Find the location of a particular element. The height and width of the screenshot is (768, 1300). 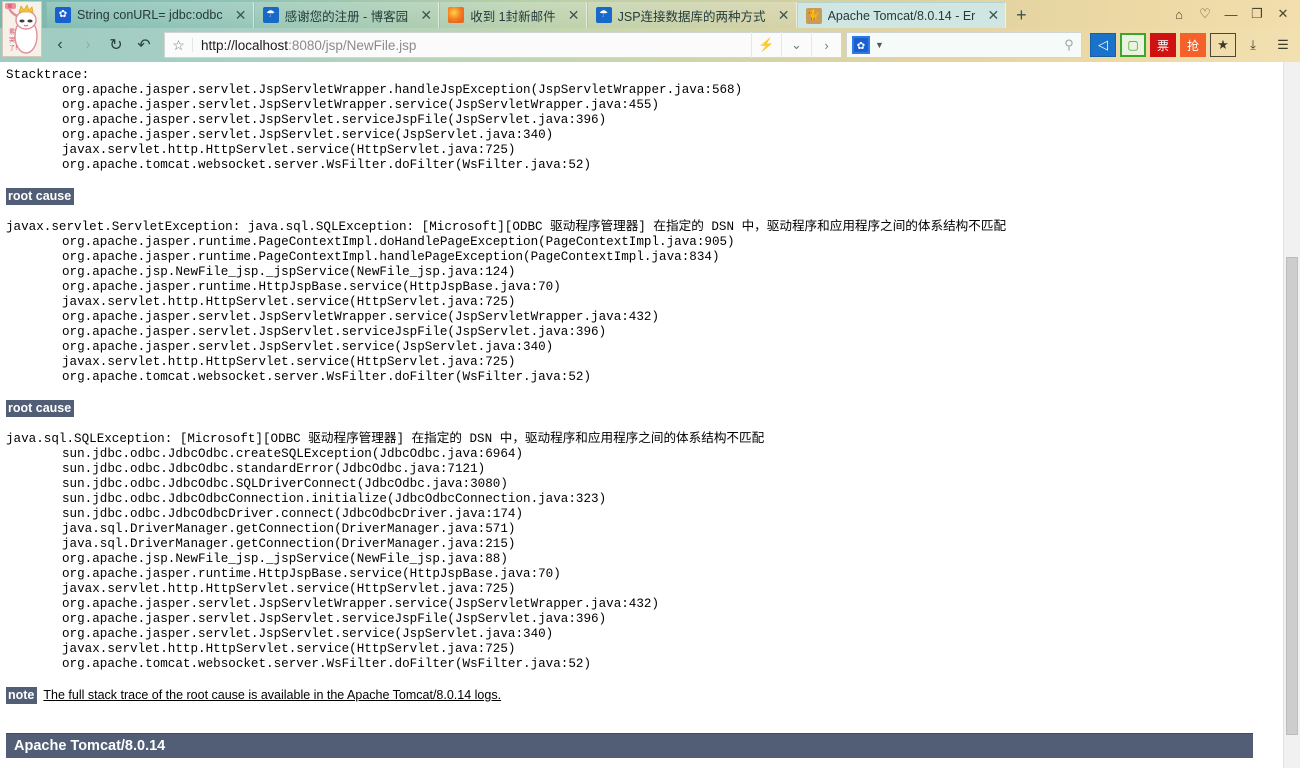

svg-text: 累 is located at coordinates (12, 32).